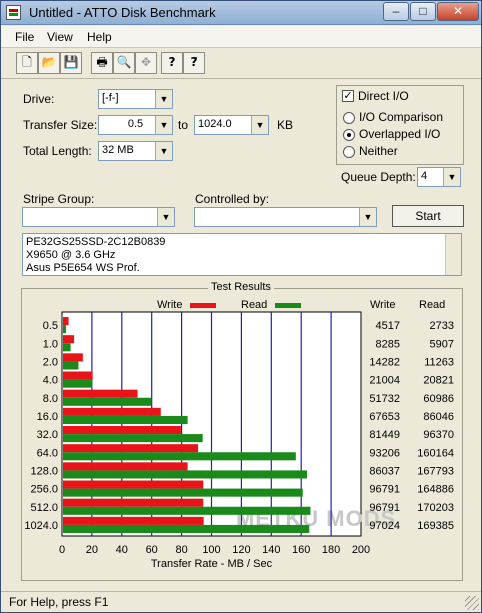 Image resolution: width=482 pixels, height=613 pixels. Describe the element at coordinates (472, 603) in the screenshot. I see `resize-grip` at that location.